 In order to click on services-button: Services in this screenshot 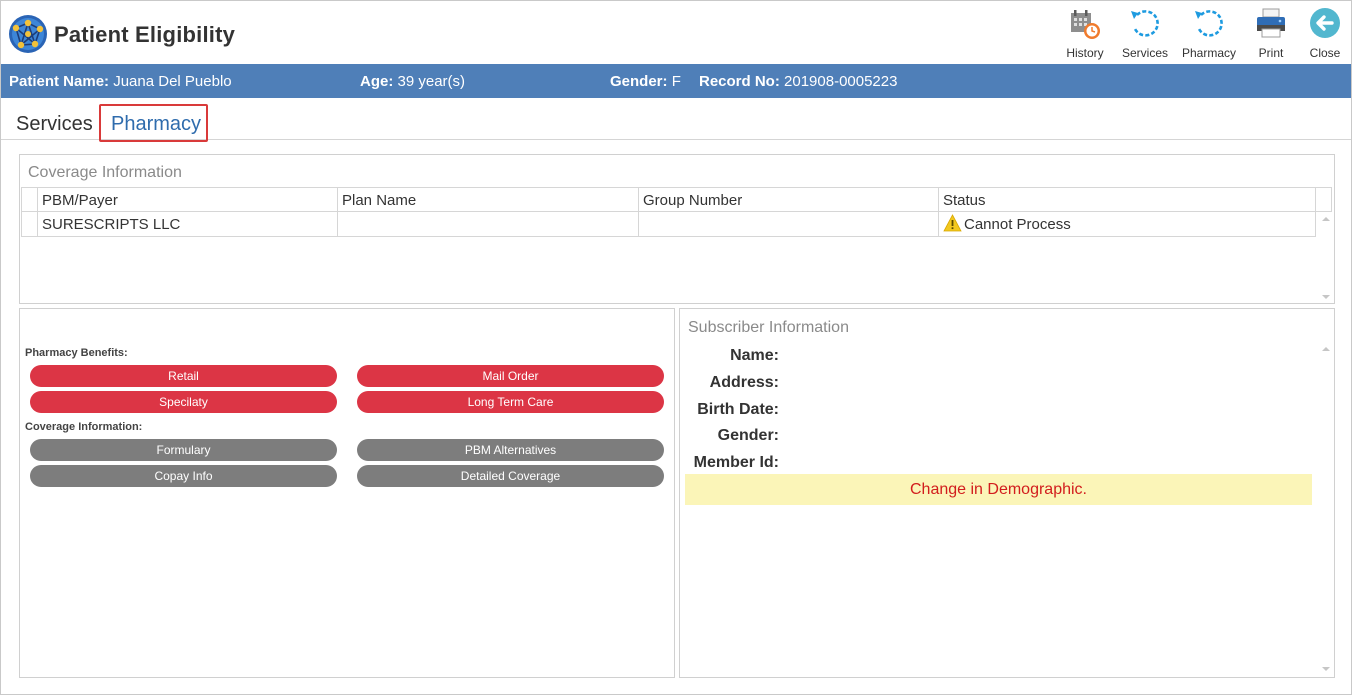, I will do `click(1145, 34)`.